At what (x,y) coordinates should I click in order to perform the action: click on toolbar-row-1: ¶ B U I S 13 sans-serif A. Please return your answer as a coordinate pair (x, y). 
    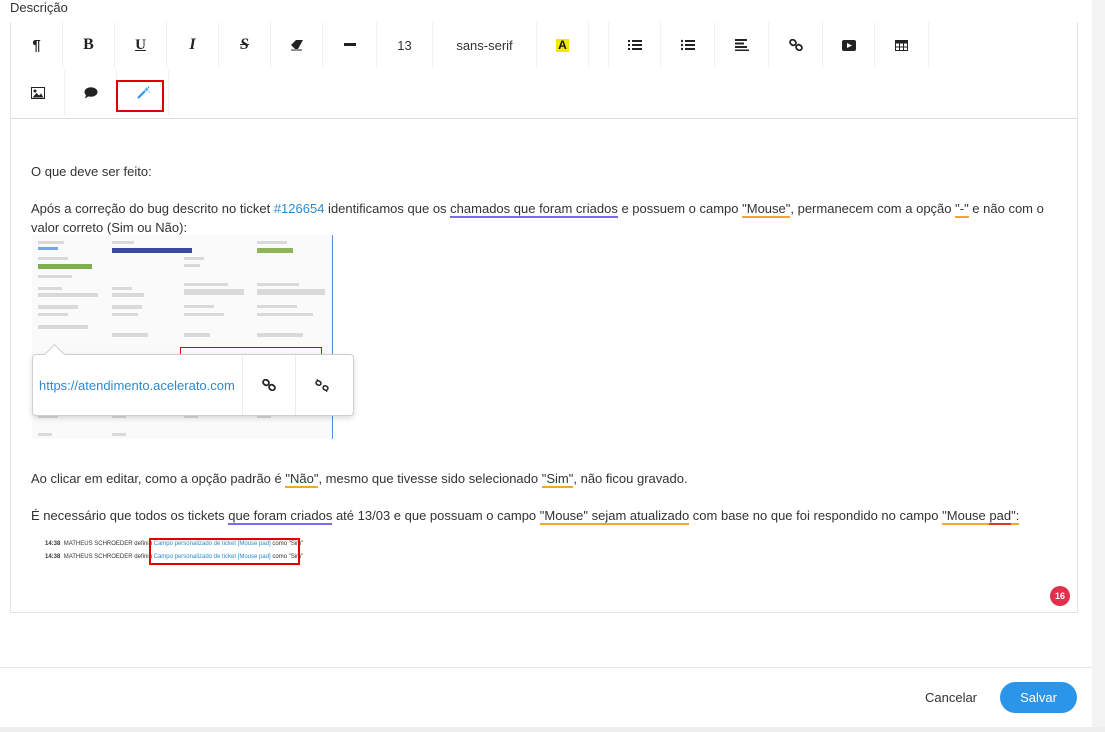
    Looking at the image, I should click on (470, 45).